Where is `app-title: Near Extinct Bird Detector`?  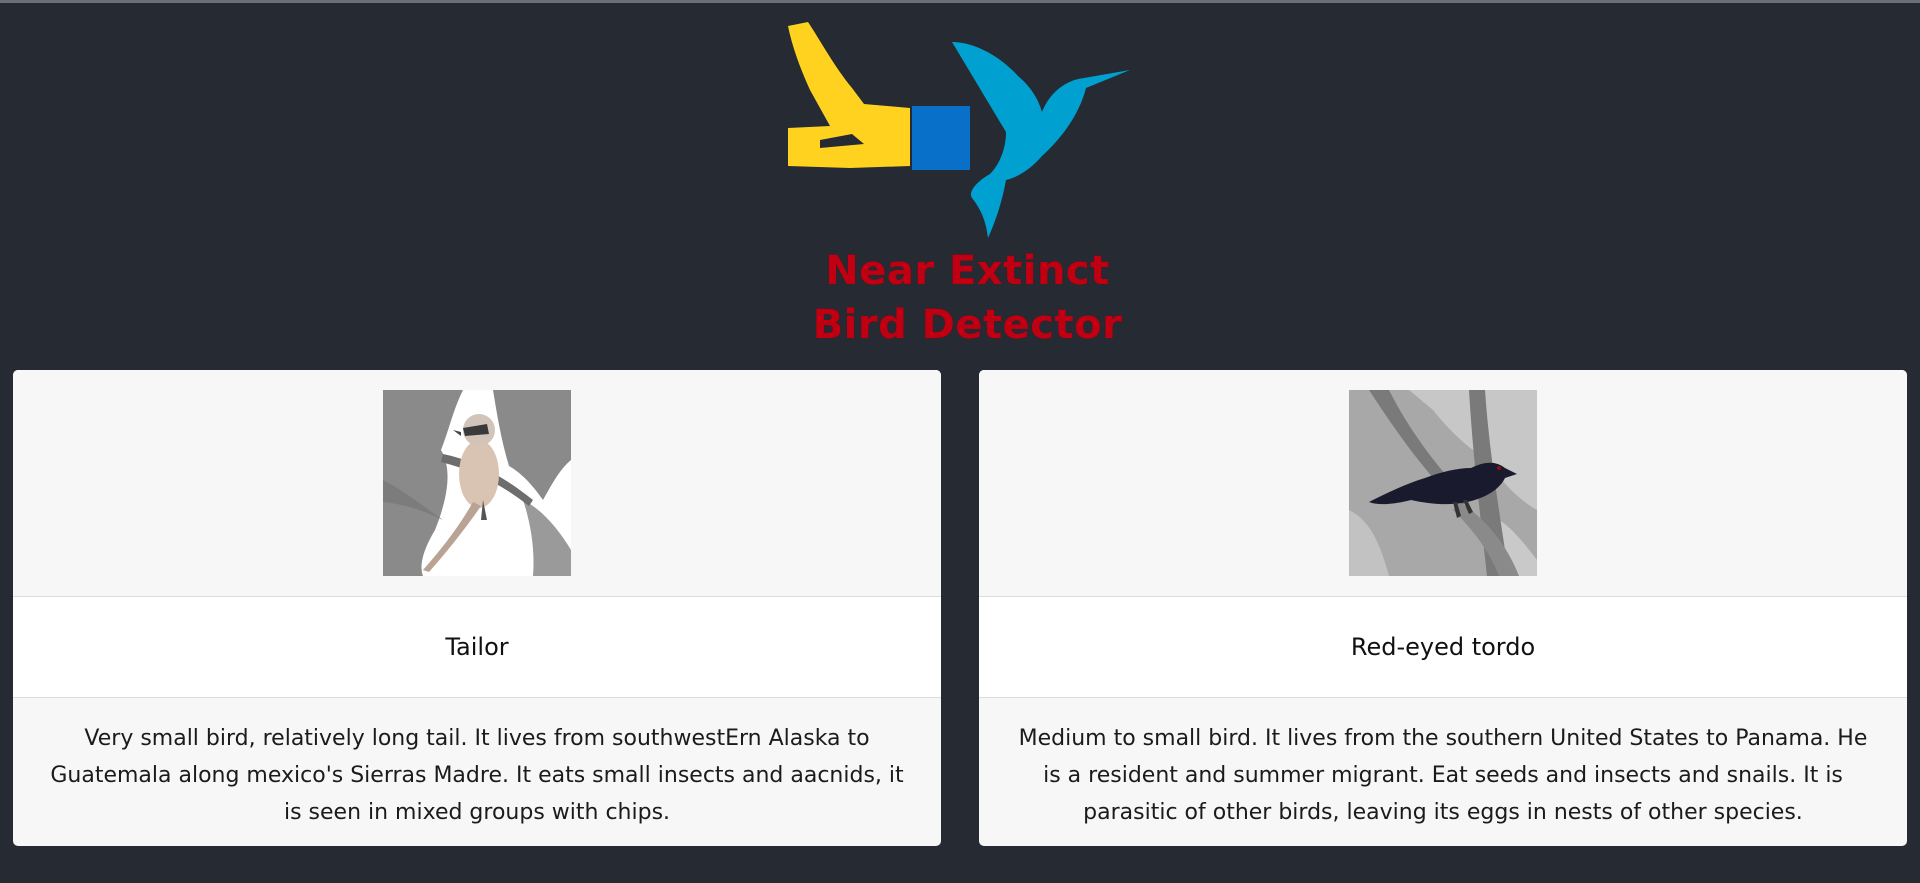 app-title: Near Extinct Bird Detector is located at coordinates (967, 298).